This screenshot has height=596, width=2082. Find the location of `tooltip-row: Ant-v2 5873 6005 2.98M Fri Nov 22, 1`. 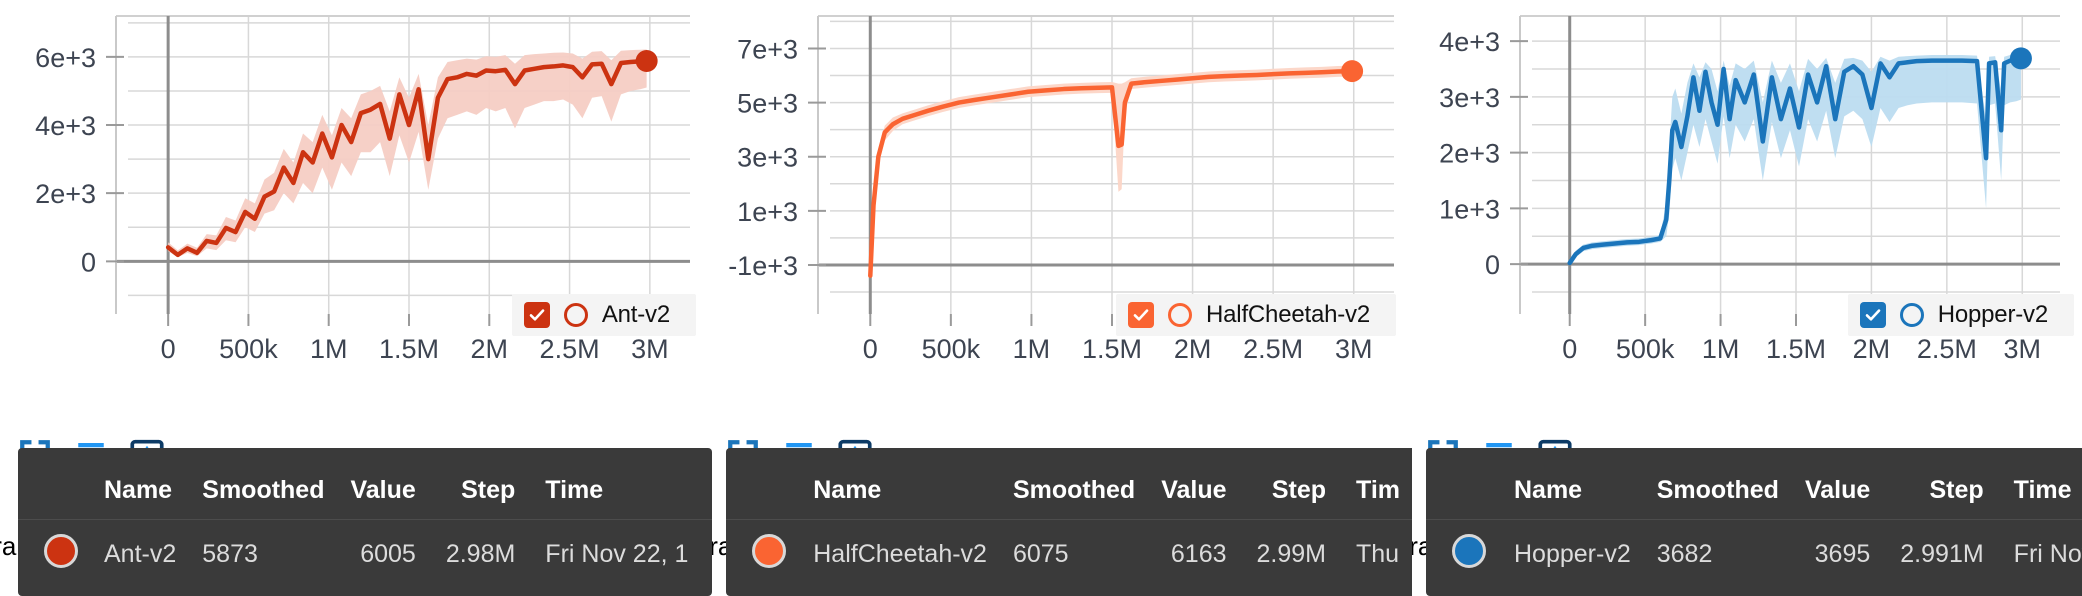

tooltip-row: Ant-v2 5873 6005 2.98M Fri Nov 22, 1 is located at coordinates (365, 553).